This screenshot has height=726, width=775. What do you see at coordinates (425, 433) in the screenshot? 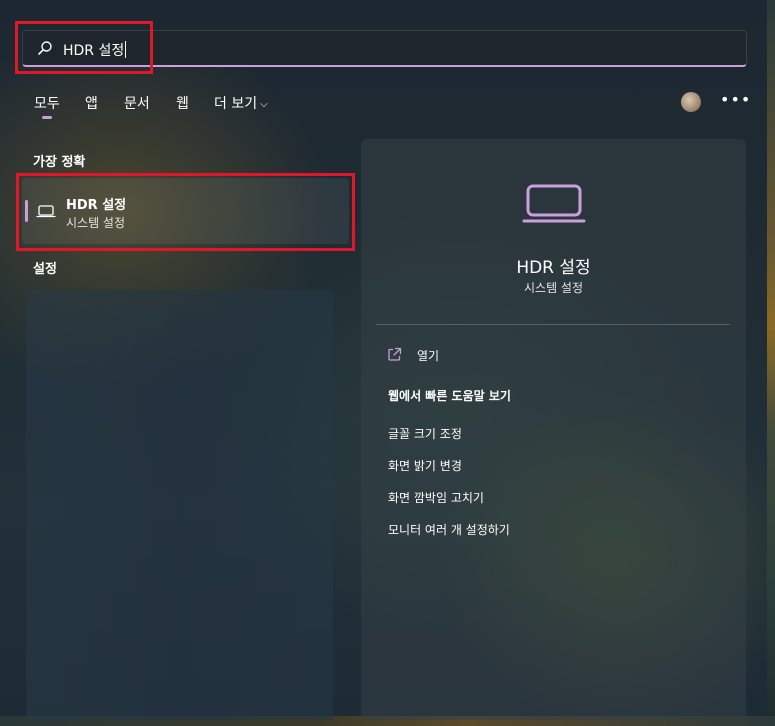
I see `web-suggestion-link: 글꼴 크기 조정` at bounding box center [425, 433].